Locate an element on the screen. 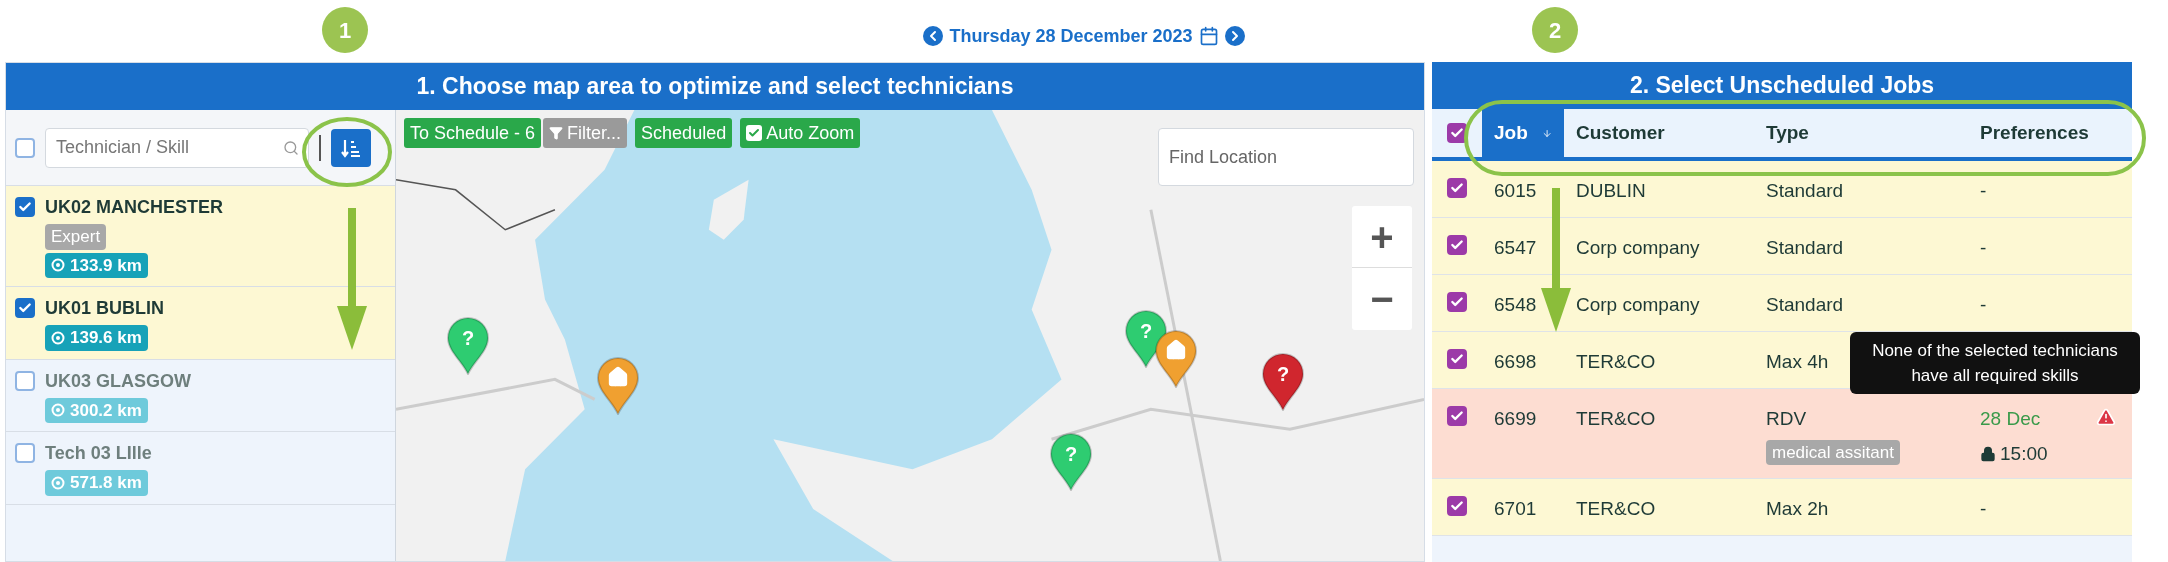  technician-row: UK02 MANCHESTER Expert 133.9 km is located at coordinates (200, 236).